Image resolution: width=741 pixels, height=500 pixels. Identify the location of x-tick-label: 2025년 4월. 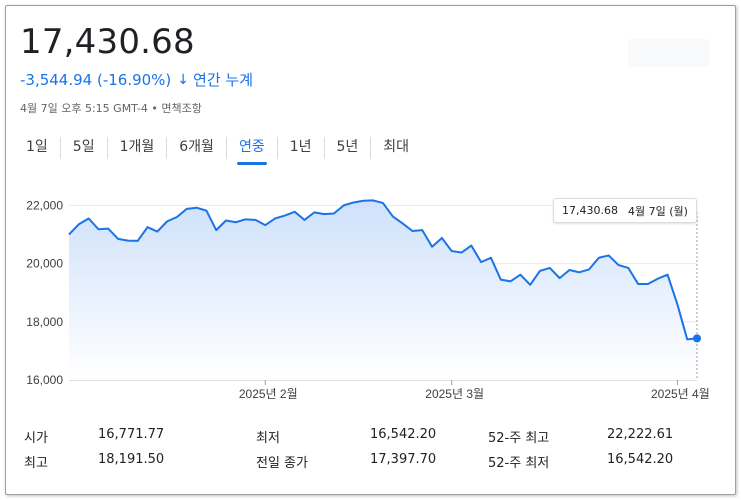
(680, 394).